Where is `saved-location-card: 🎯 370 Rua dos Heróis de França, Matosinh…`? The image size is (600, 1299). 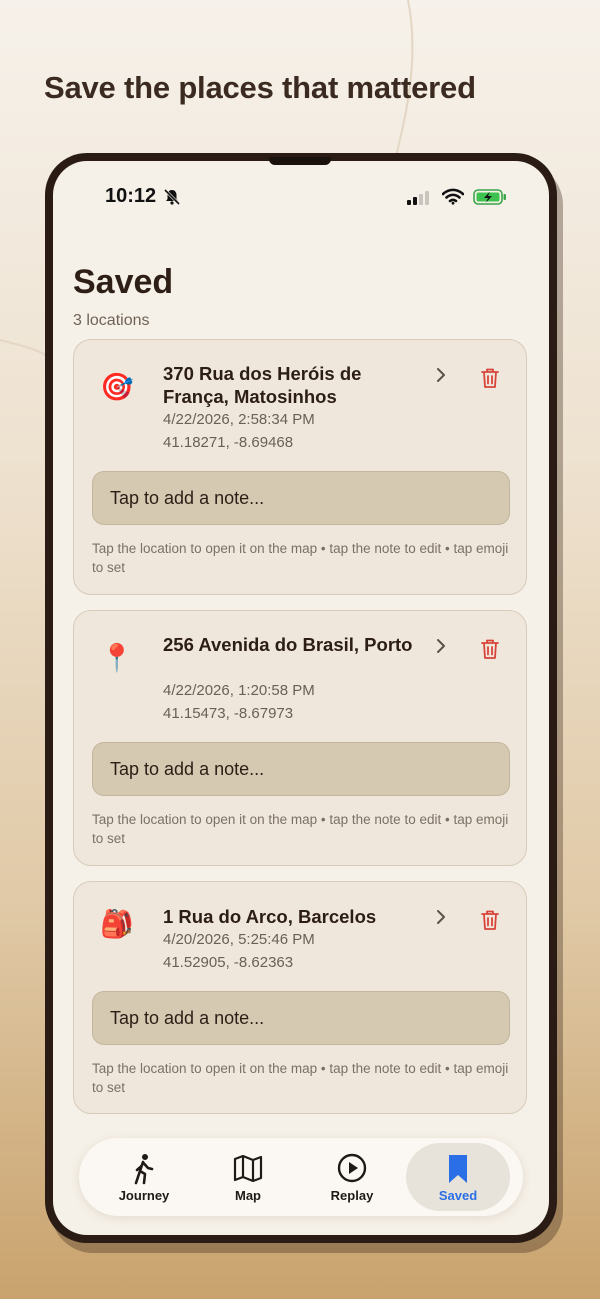 saved-location-card: 🎯 370 Rua dos Heróis de França, Matosinh… is located at coordinates (300, 467).